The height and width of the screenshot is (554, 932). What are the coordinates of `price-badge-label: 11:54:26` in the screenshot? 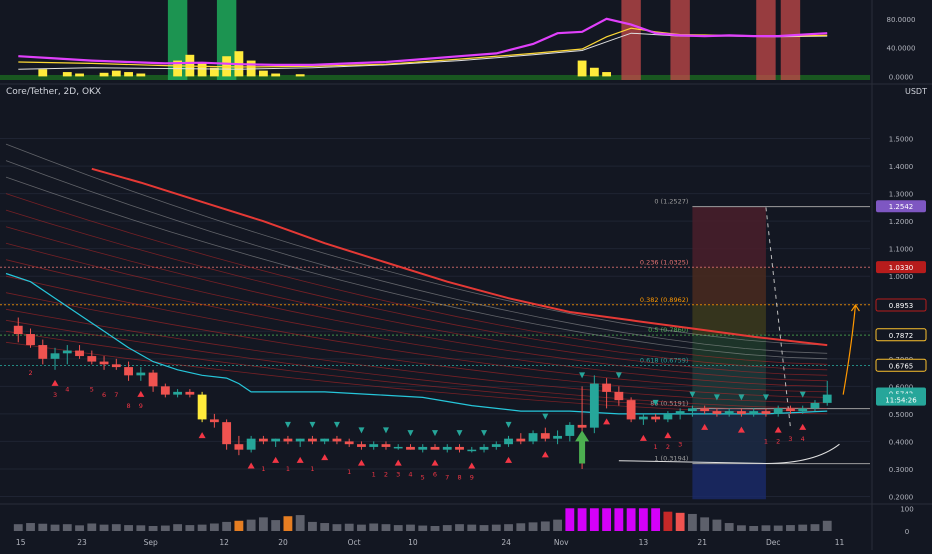 It's located at (901, 401).